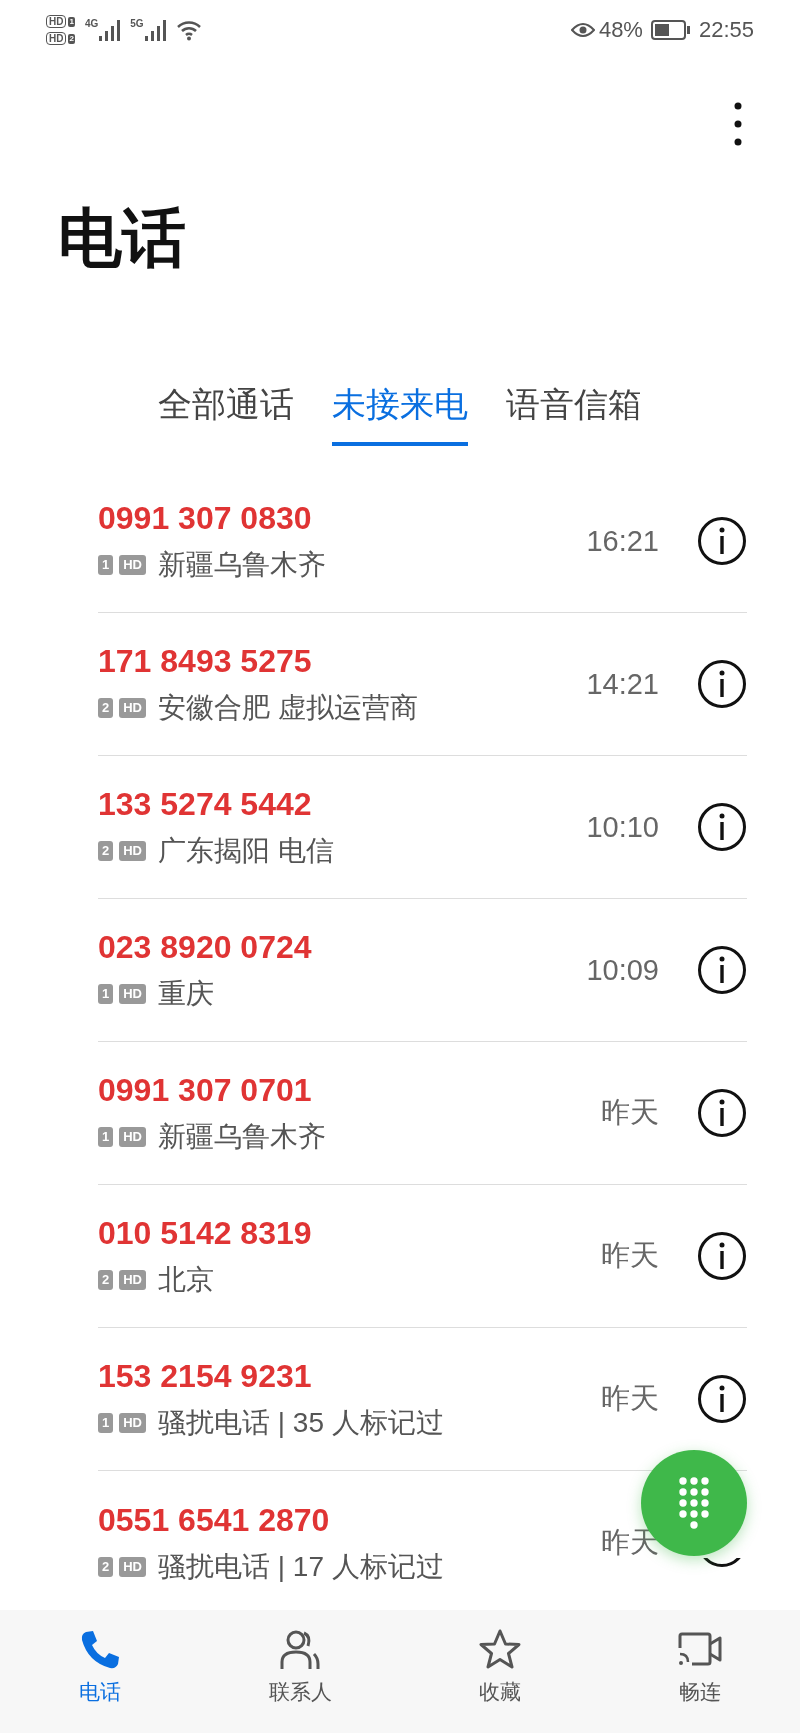  What do you see at coordinates (301, 1423) in the screenshot?
I see `caller-location: 骚扰电话 | 35 人标记过` at bounding box center [301, 1423].